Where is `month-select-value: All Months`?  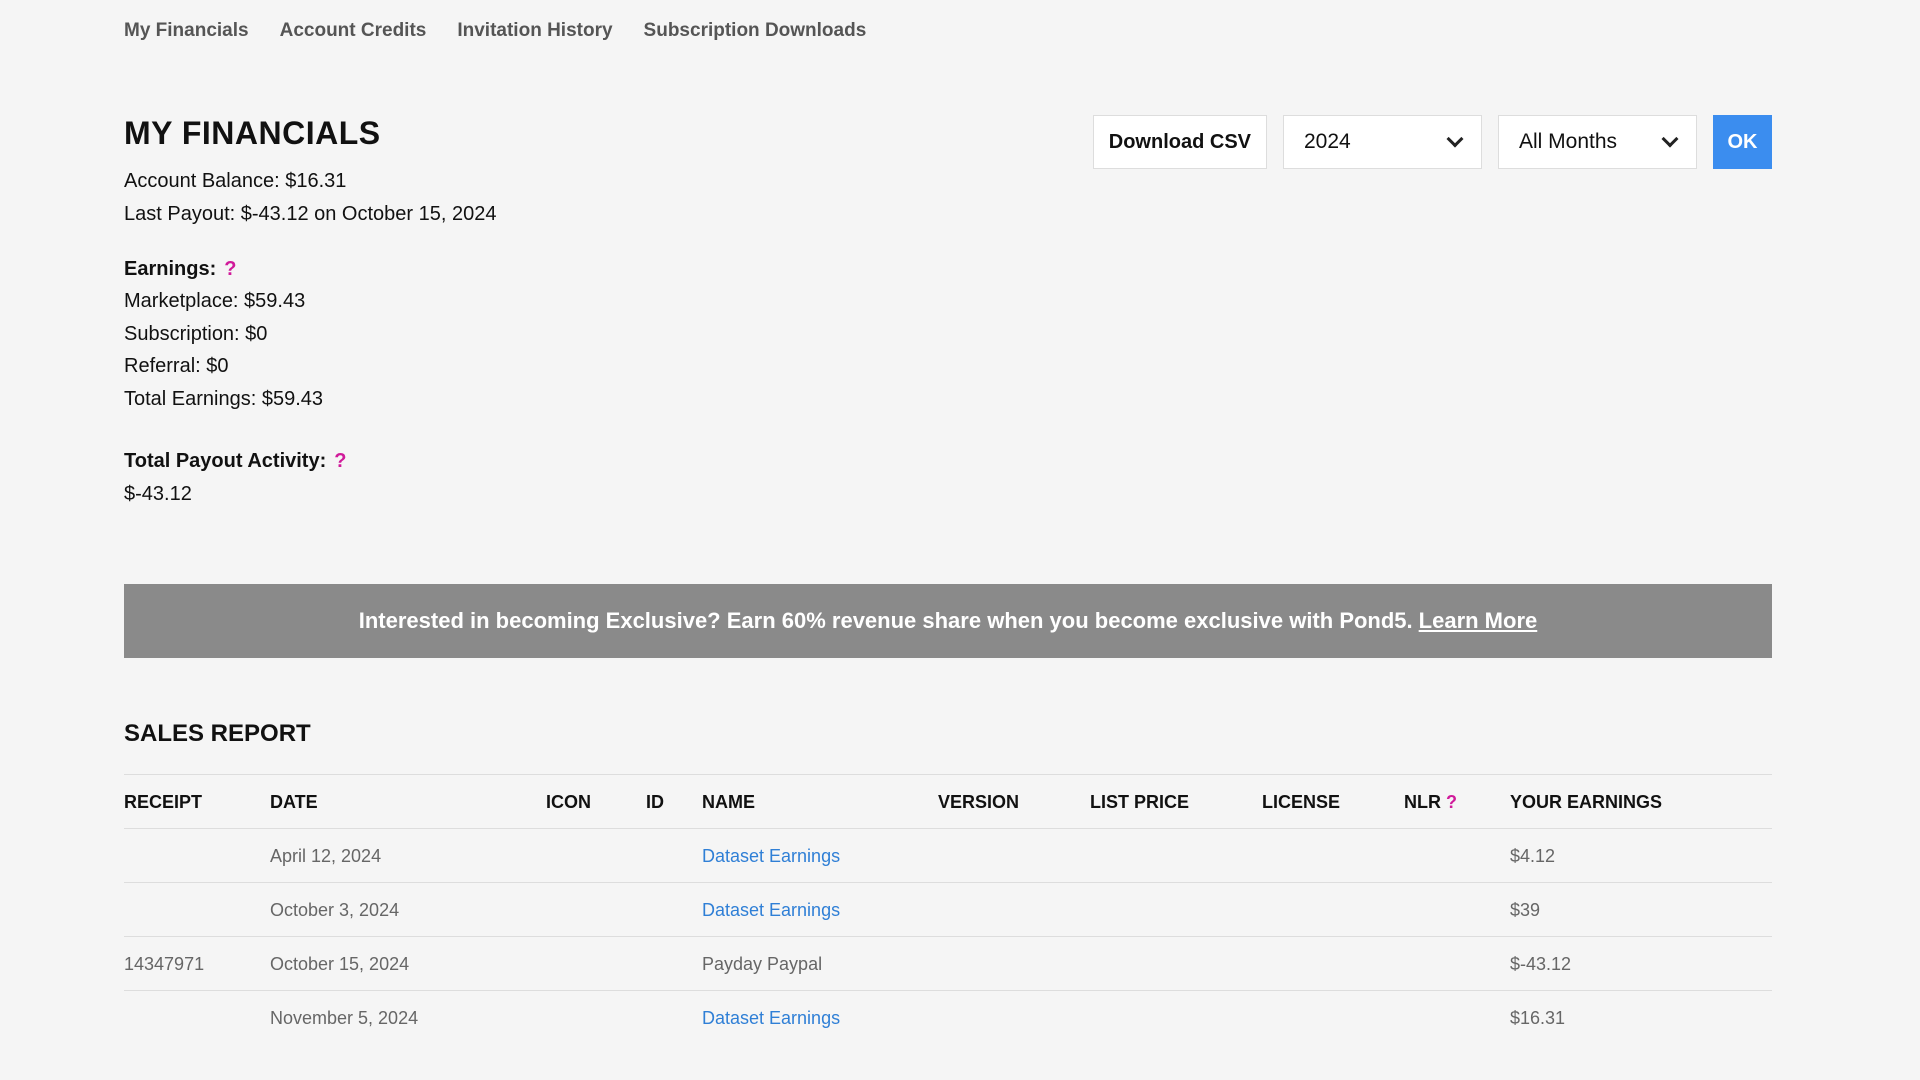
month-select-value: All Months is located at coordinates (1568, 141).